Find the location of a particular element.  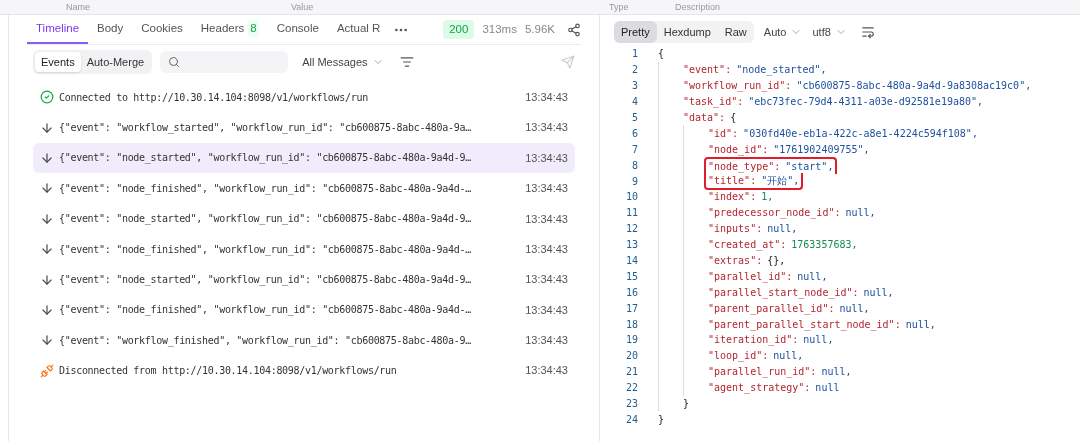

line-number: 16 is located at coordinates (631, 292).